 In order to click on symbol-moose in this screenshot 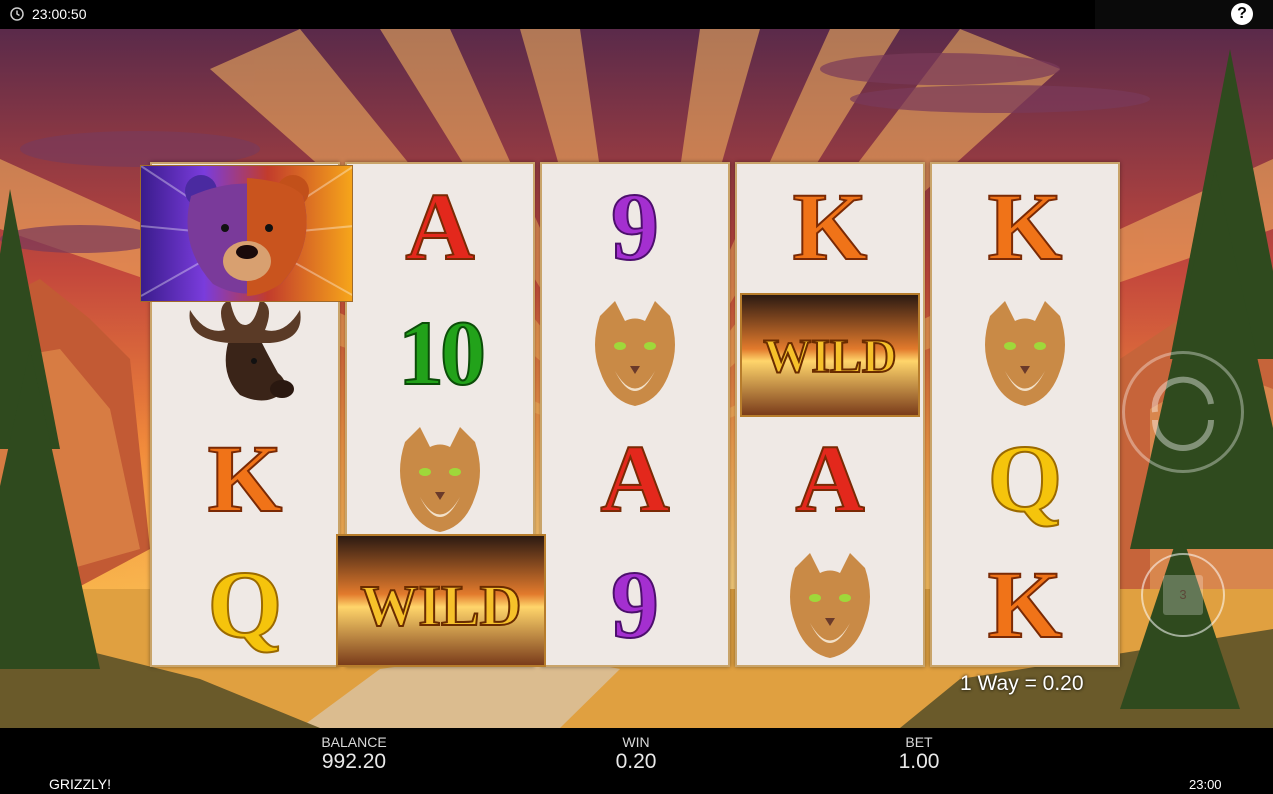, I will do `click(245, 355)`.